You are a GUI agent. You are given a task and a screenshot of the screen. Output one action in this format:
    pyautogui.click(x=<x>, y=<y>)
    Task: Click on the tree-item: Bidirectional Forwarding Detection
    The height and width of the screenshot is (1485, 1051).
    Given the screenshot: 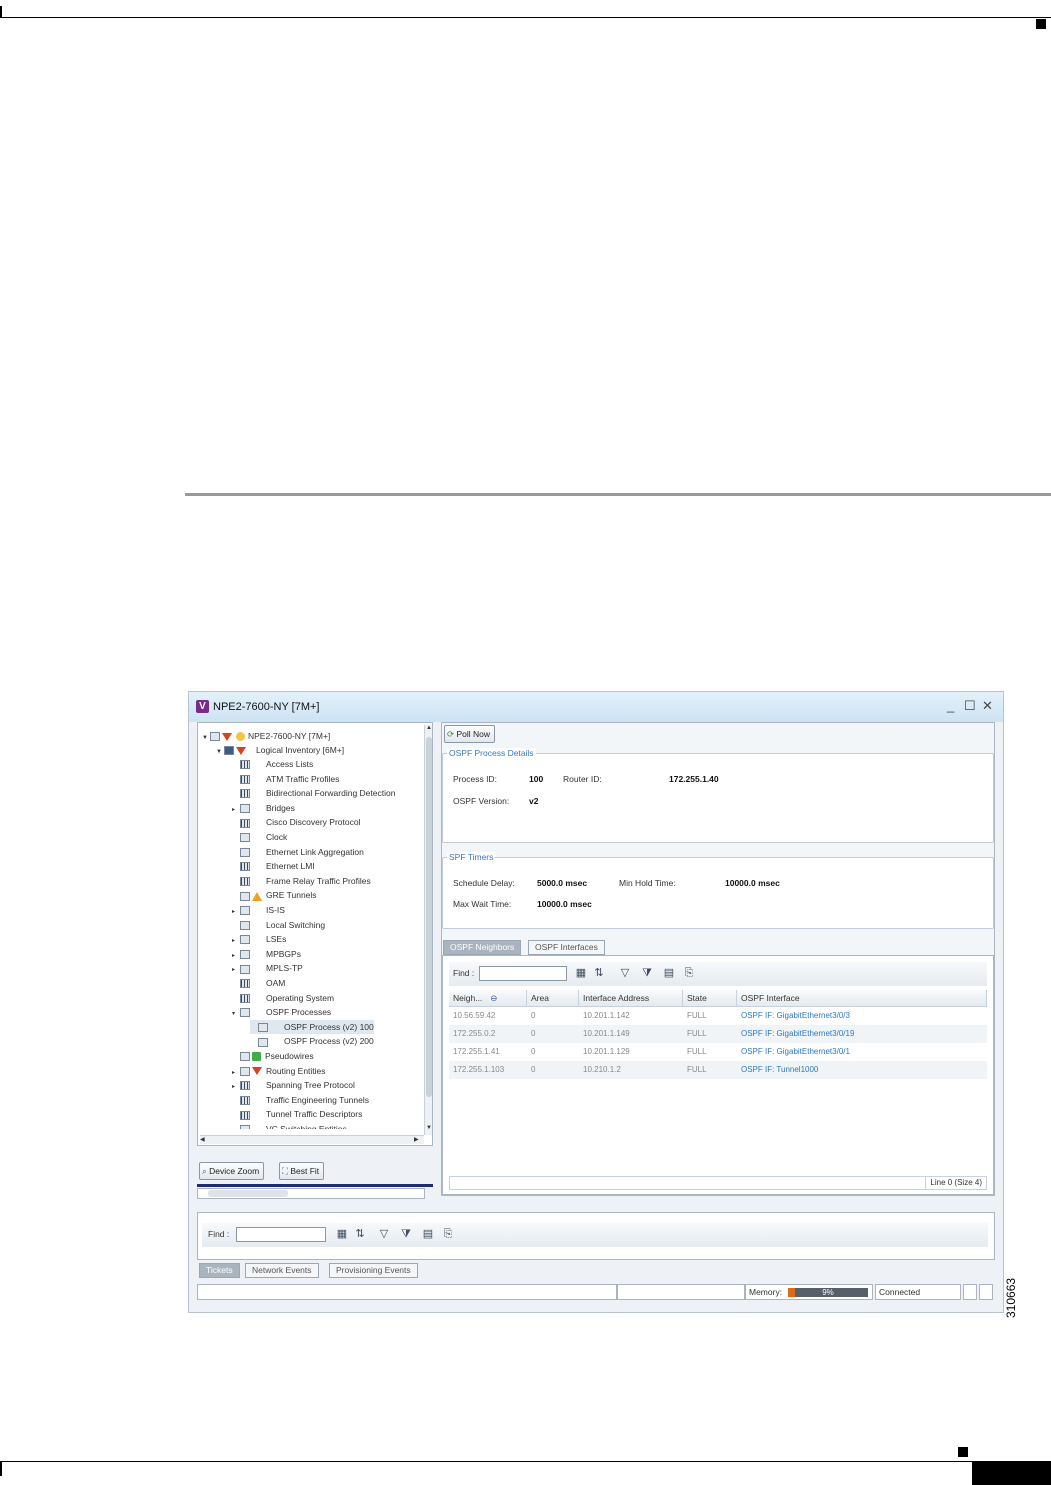 What is the action you would take?
    pyautogui.click(x=313, y=793)
    